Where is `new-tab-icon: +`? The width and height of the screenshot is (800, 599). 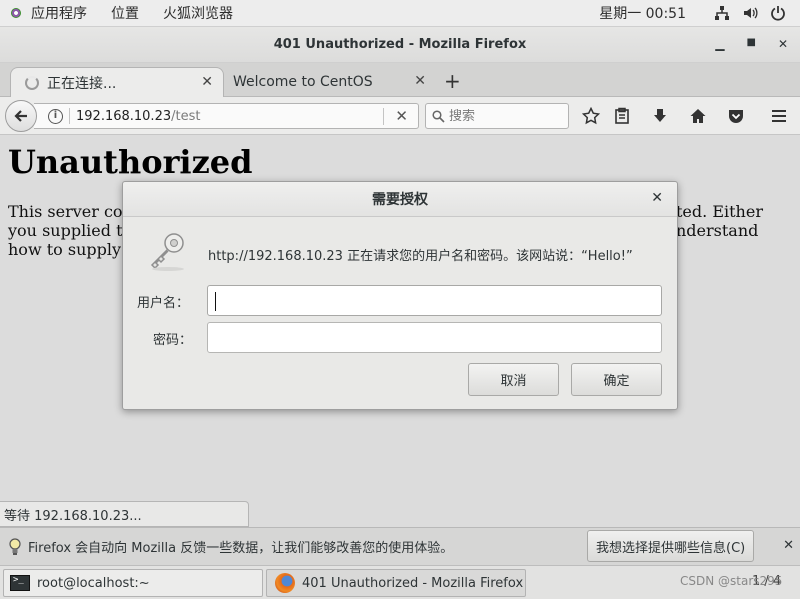
new-tab-icon: + is located at coordinates (452, 81).